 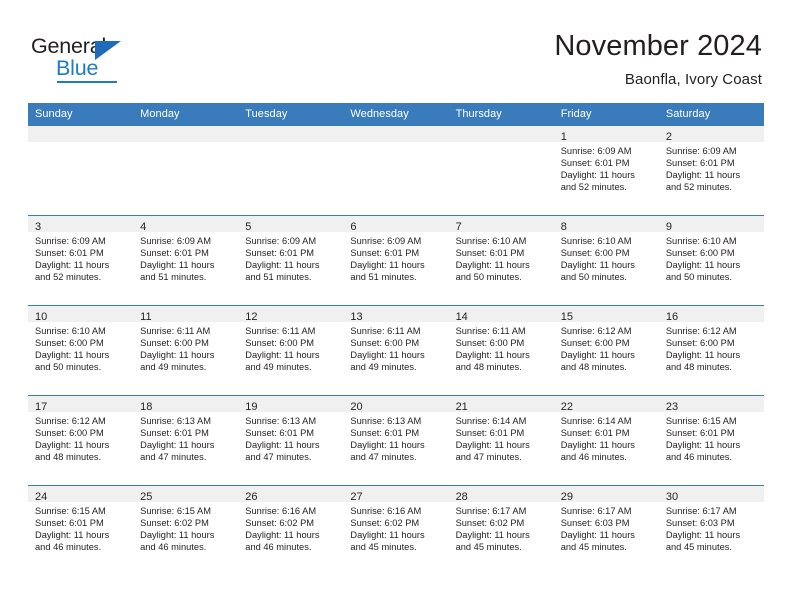 What do you see at coordinates (396, 114) in the screenshot?
I see `weekday-header-wednesday: Wednesday` at bounding box center [396, 114].